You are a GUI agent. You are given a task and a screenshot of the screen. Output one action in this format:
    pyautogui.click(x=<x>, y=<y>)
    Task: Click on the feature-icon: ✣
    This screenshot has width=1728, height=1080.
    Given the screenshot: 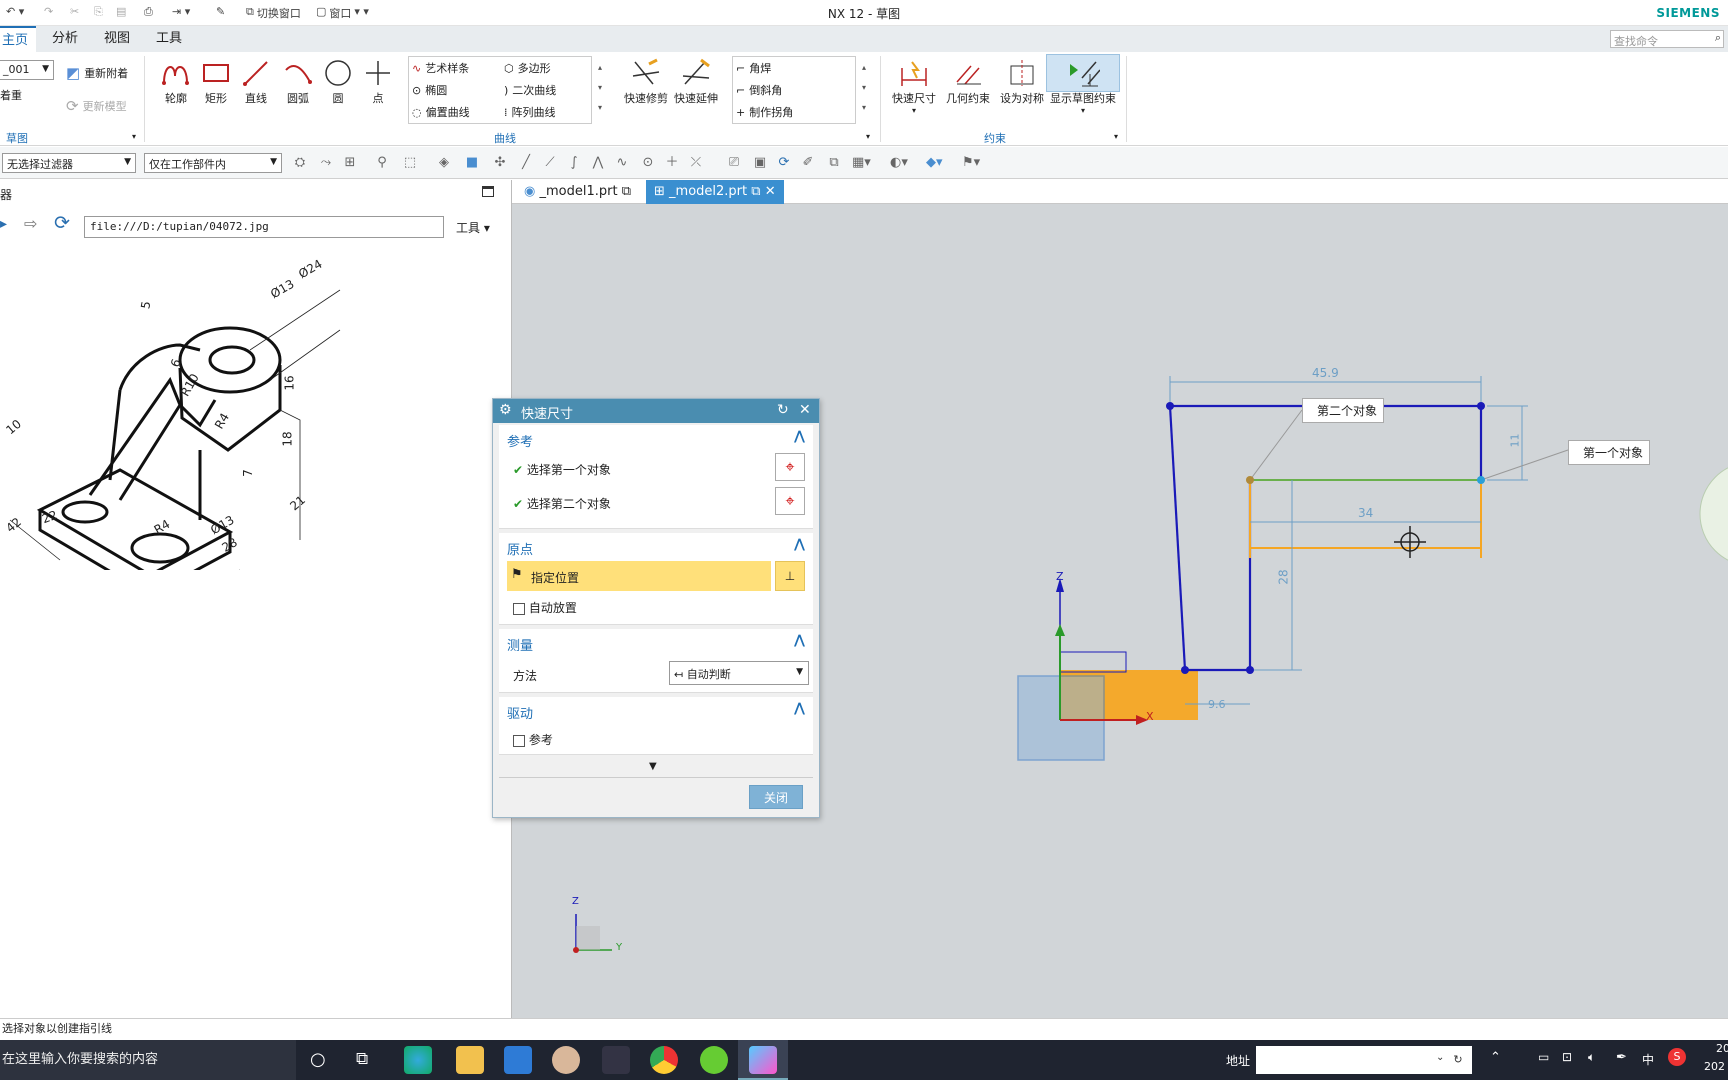 What is the action you would take?
    pyautogui.click(x=500, y=163)
    